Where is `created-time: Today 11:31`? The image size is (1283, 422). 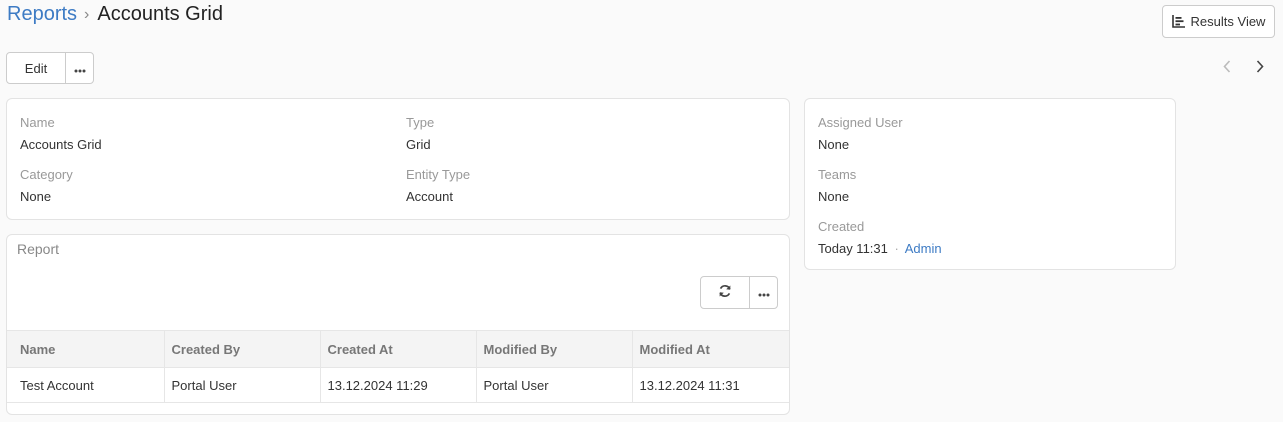 created-time: Today 11:31 is located at coordinates (853, 248).